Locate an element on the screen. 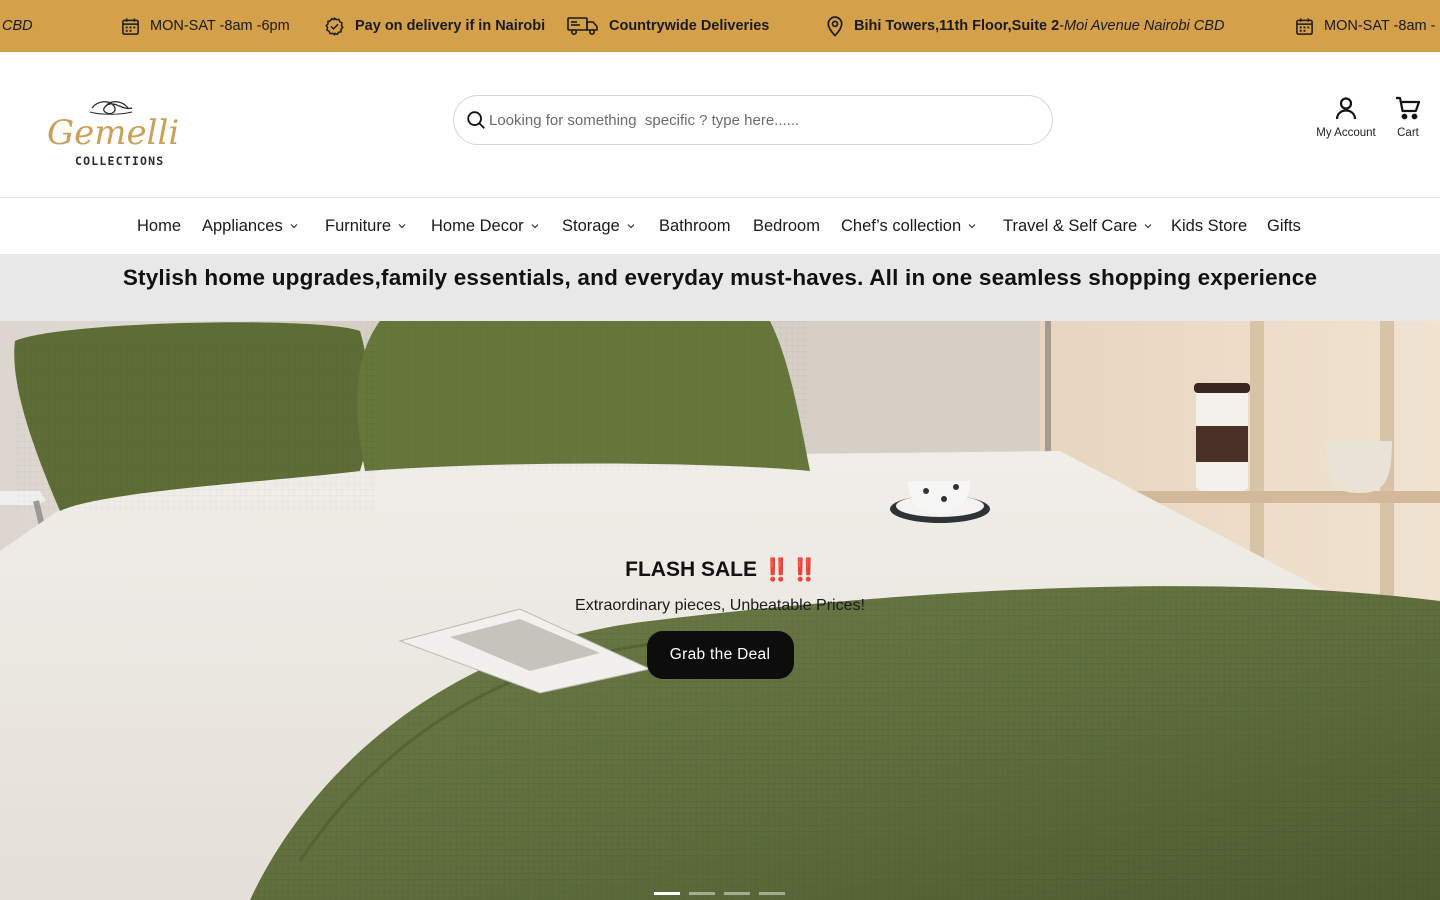 This screenshot has height=900, width=1440. announcement-hours-text: MON-SAT -8am -6pm is located at coordinates (220, 26).